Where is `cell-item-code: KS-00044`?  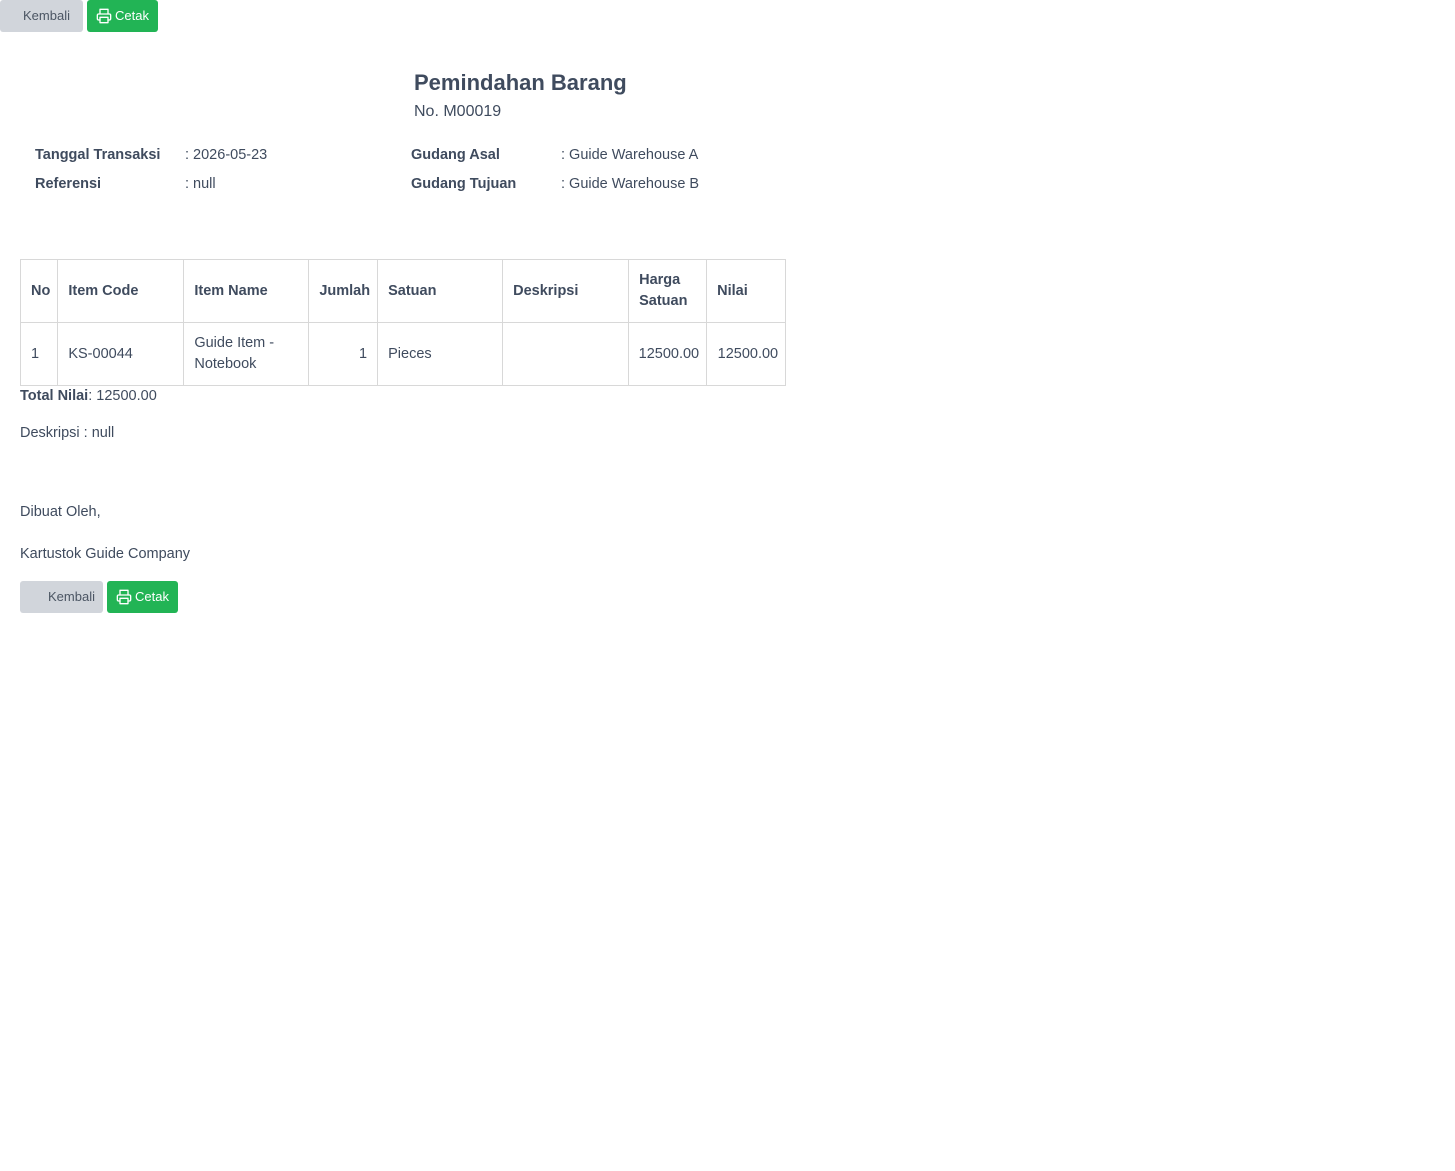
cell-item-code: KS-00044 is located at coordinates (121, 354).